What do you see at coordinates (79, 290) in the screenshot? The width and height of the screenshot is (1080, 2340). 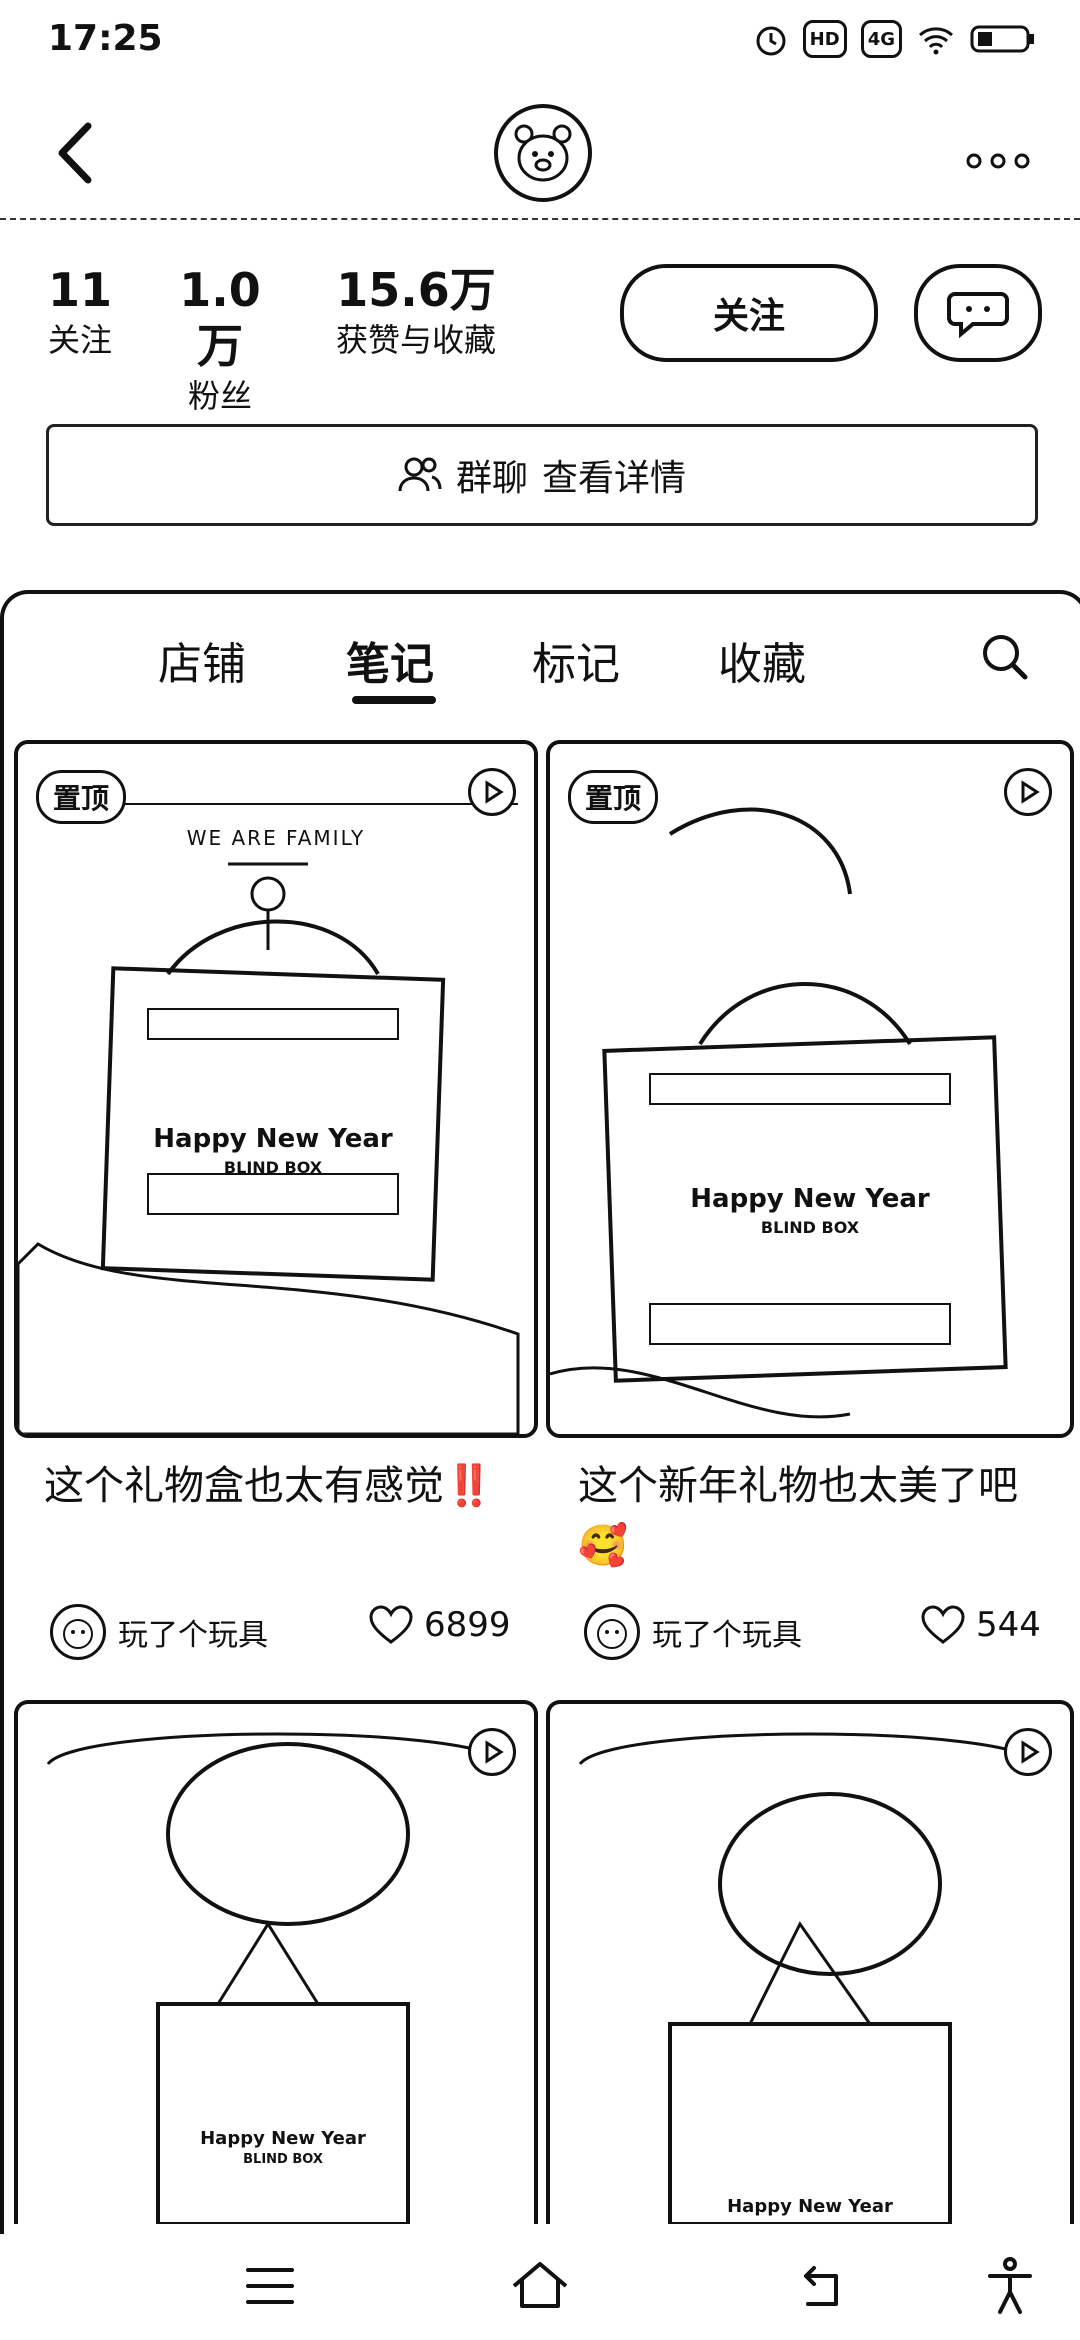 I see `stat-following-value: 11` at bounding box center [79, 290].